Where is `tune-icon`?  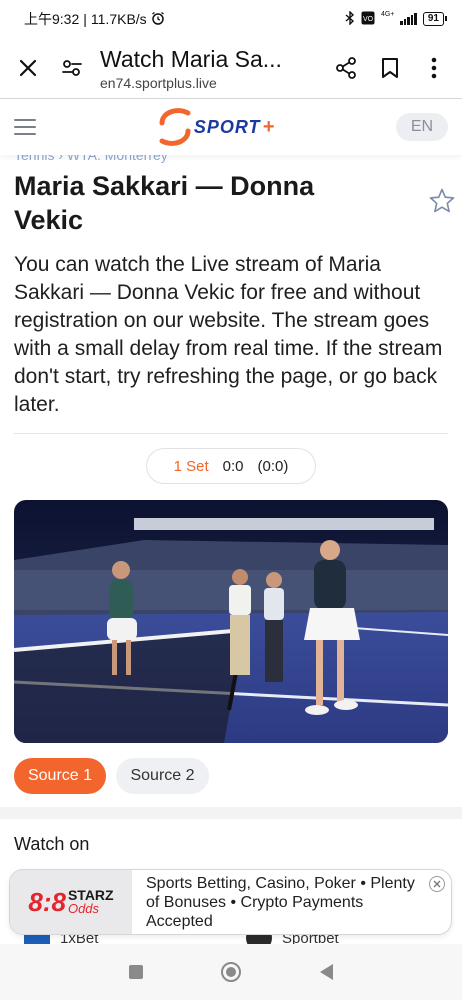
tune-icon is located at coordinates (72, 68).